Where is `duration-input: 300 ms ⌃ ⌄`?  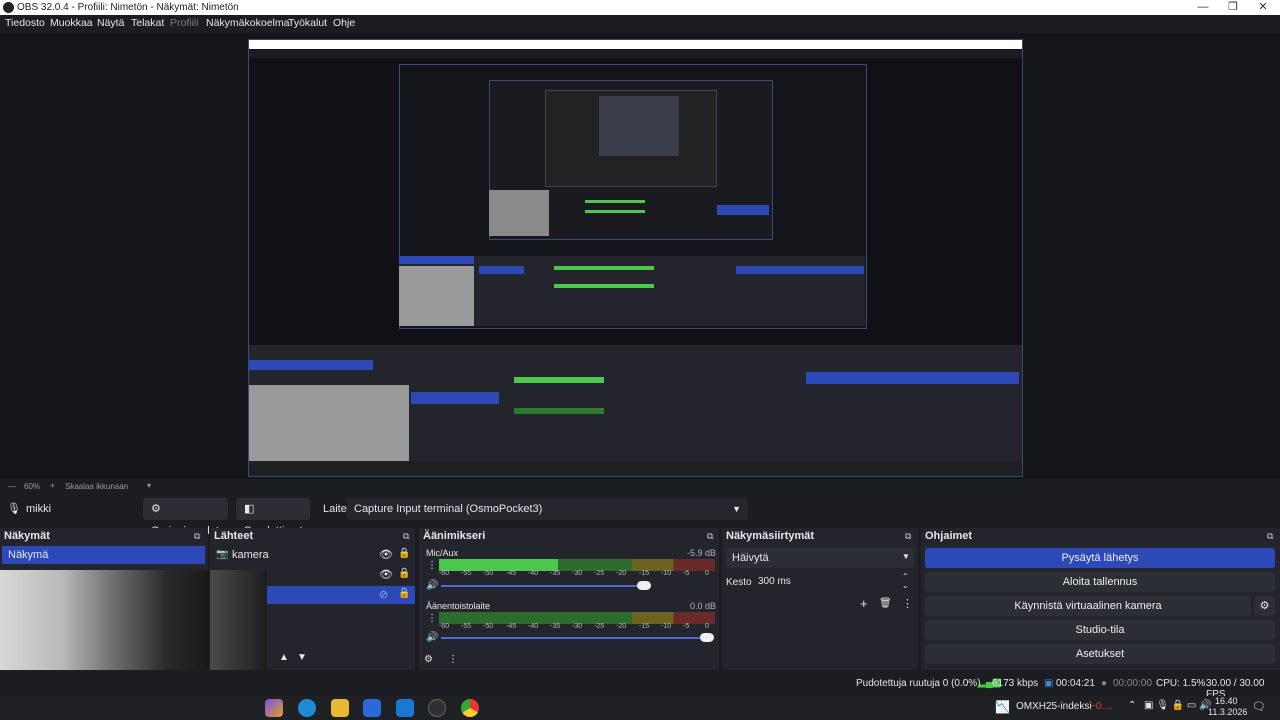
duration-input: 300 ms ⌃ ⌄ is located at coordinates (833, 582).